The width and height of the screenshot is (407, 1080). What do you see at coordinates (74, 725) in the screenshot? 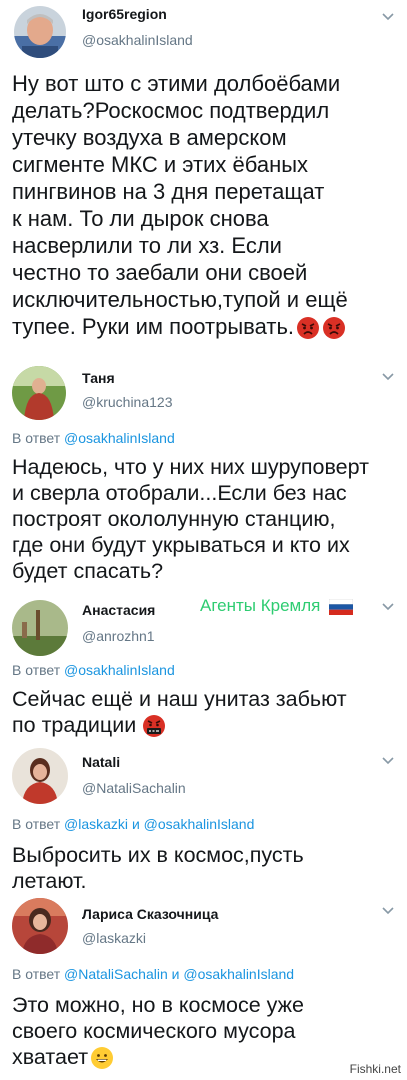
I see `text-line: по традиции` at bounding box center [74, 725].